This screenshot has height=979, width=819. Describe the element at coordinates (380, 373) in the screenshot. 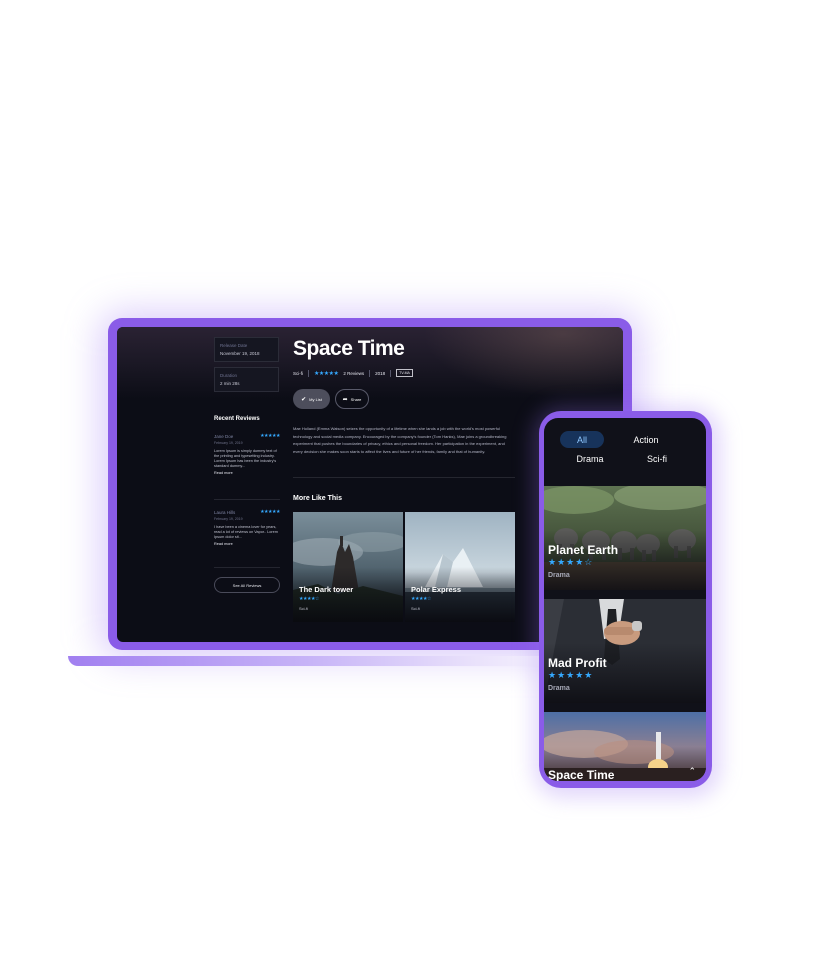

I see `movie-year: 2018` at that location.